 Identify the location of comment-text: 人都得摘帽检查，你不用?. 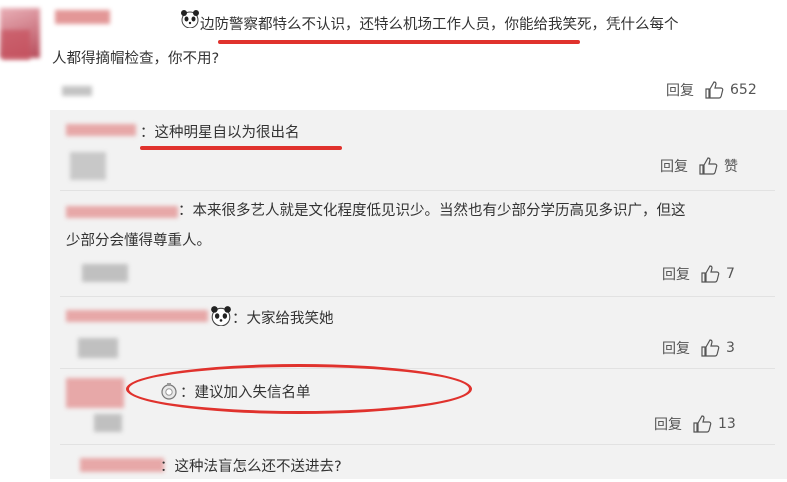
(136, 59).